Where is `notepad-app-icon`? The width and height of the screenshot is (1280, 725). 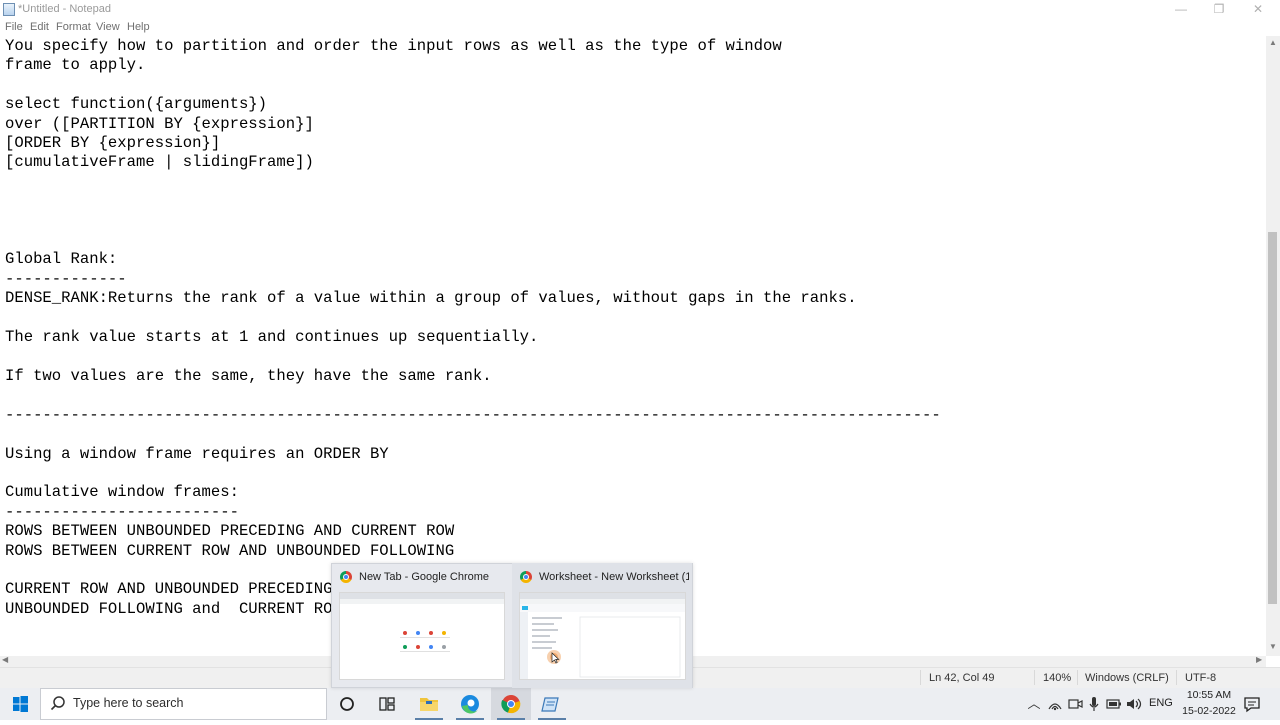
notepad-app-icon is located at coordinates (9, 9).